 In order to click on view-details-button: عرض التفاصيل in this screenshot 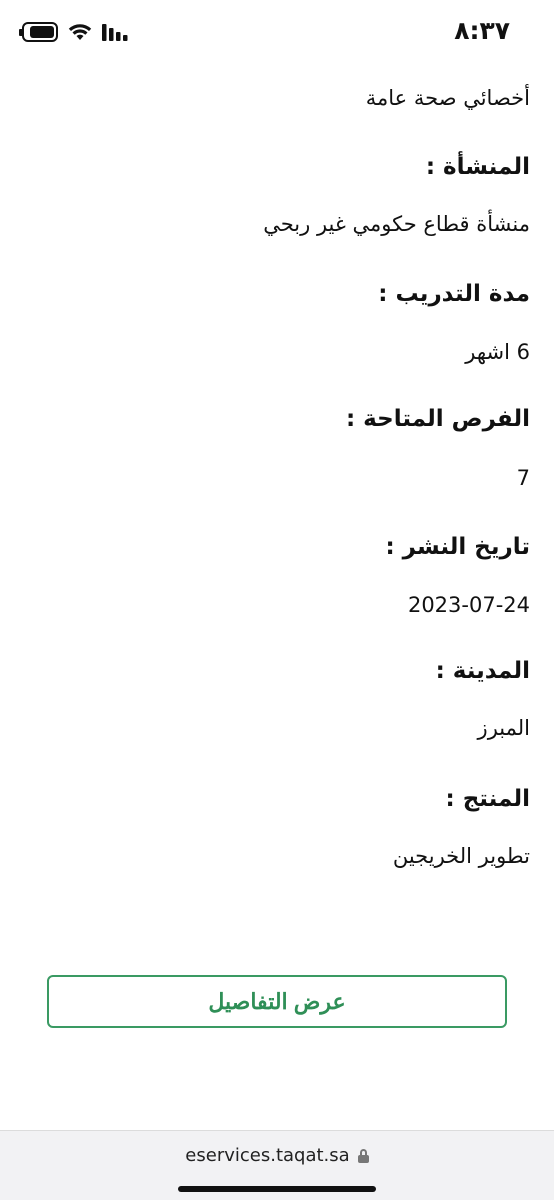, I will do `click(277, 1001)`.